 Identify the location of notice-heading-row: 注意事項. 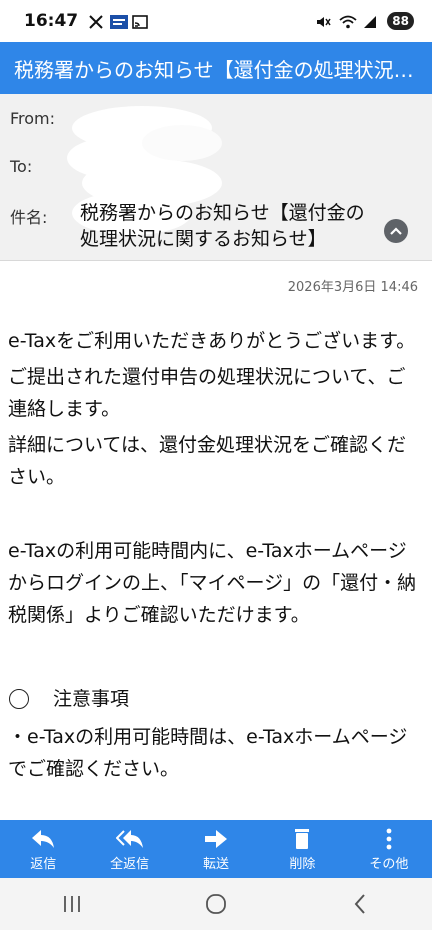
(215, 699).